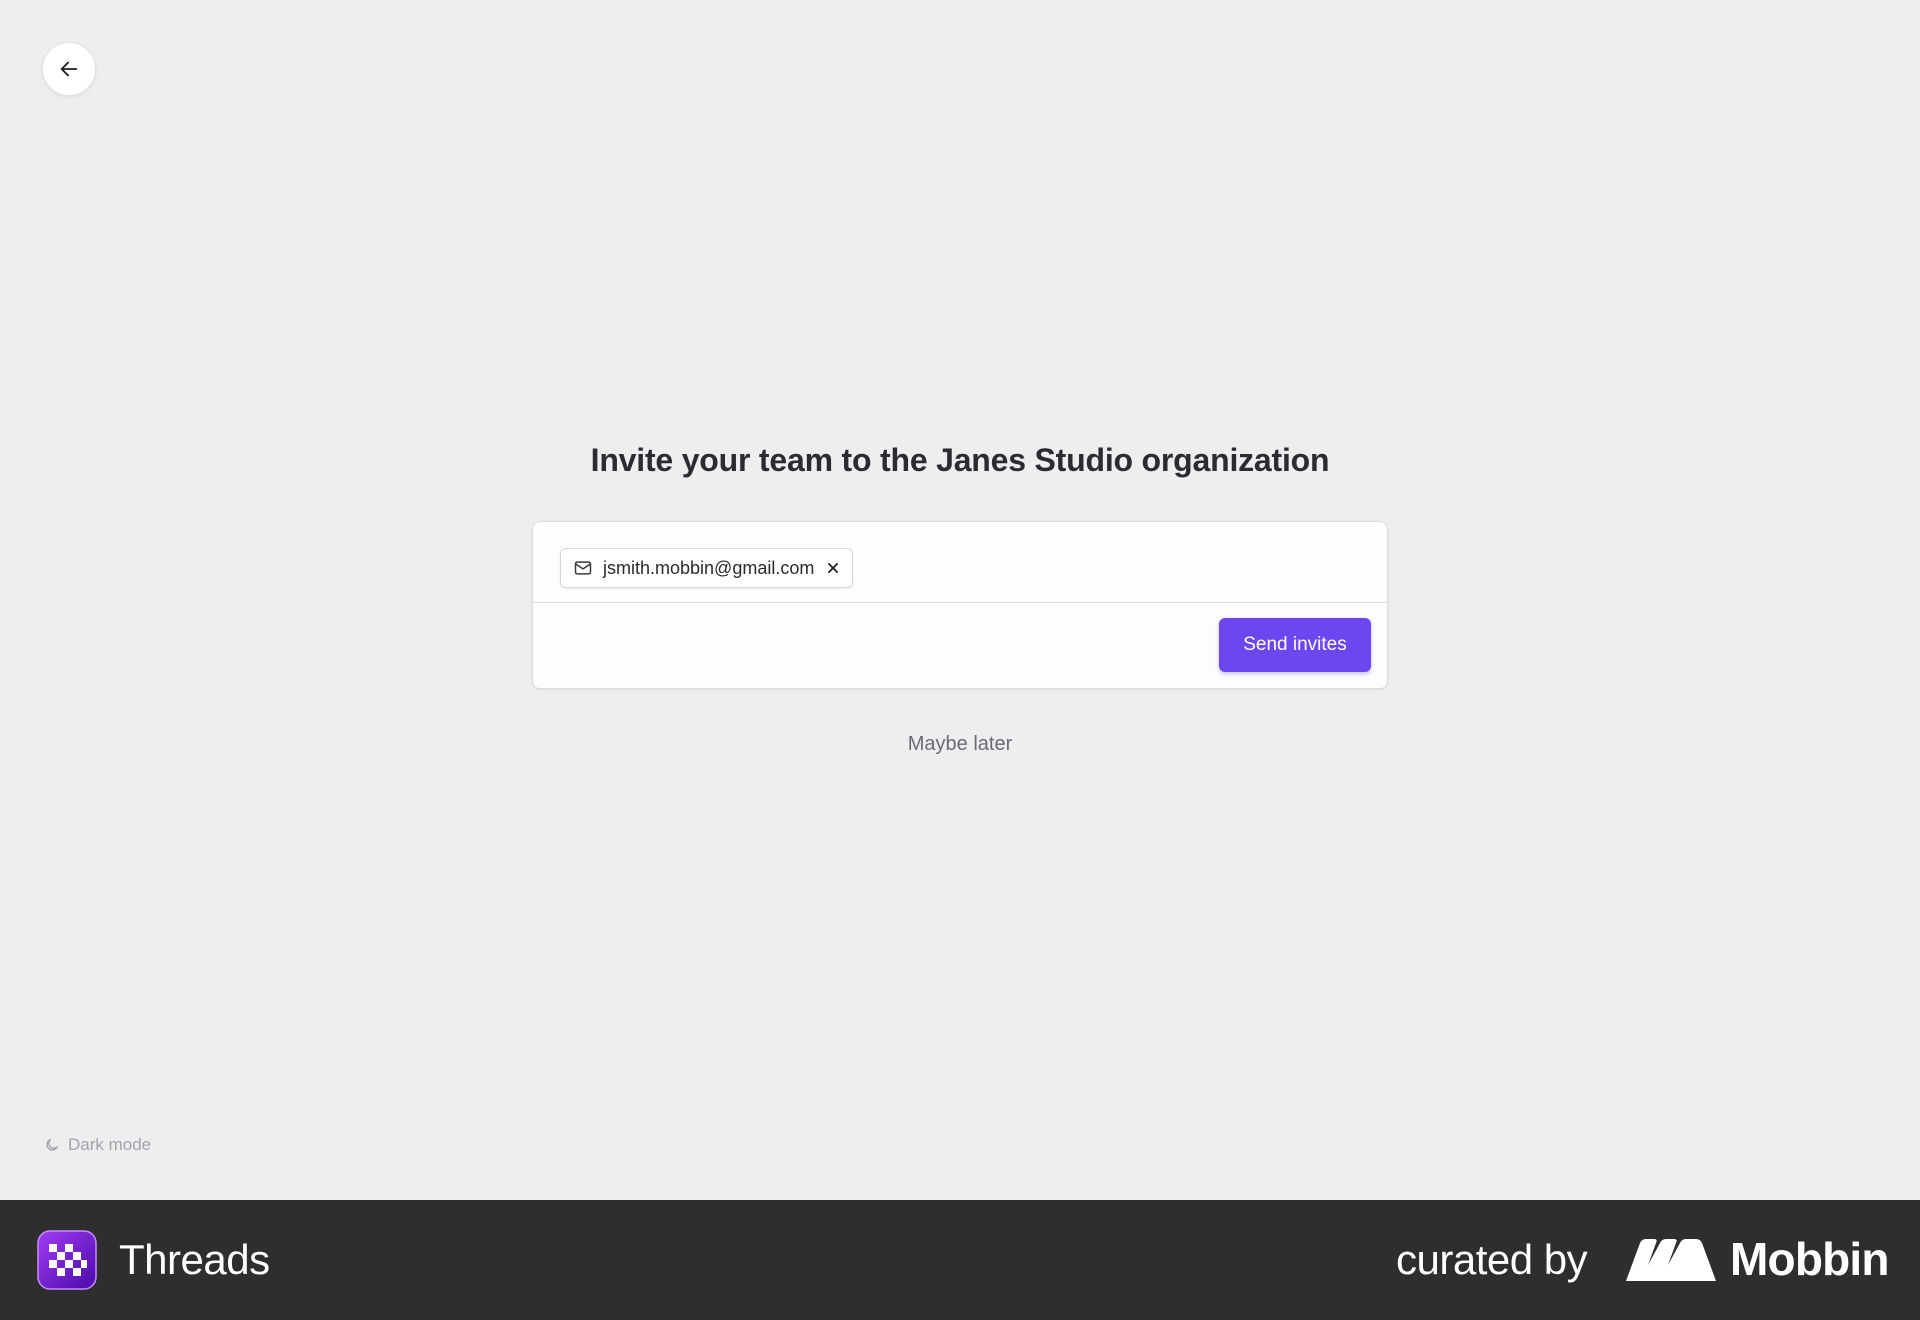  What do you see at coordinates (1671, 1260) in the screenshot?
I see `mobbin-logo-icon` at bounding box center [1671, 1260].